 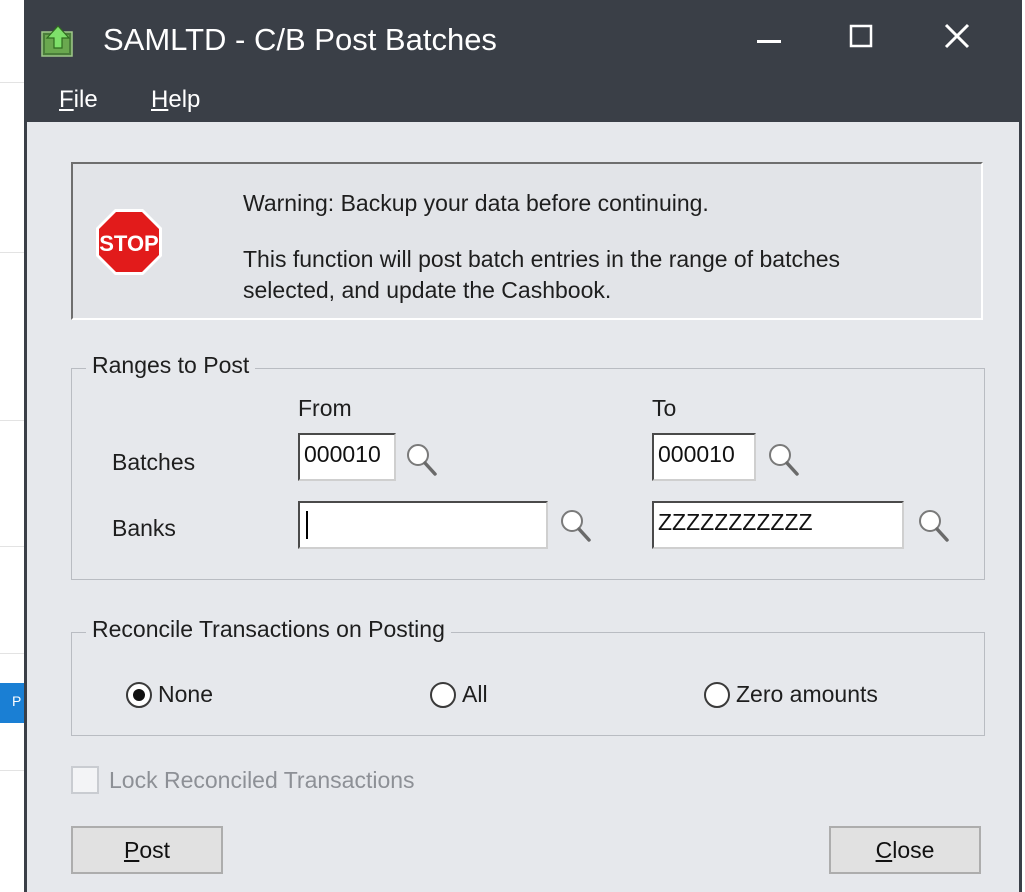 What do you see at coordinates (933, 525) in the screenshot?
I see `banks-to-finder-icon` at bounding box center [933, 525].